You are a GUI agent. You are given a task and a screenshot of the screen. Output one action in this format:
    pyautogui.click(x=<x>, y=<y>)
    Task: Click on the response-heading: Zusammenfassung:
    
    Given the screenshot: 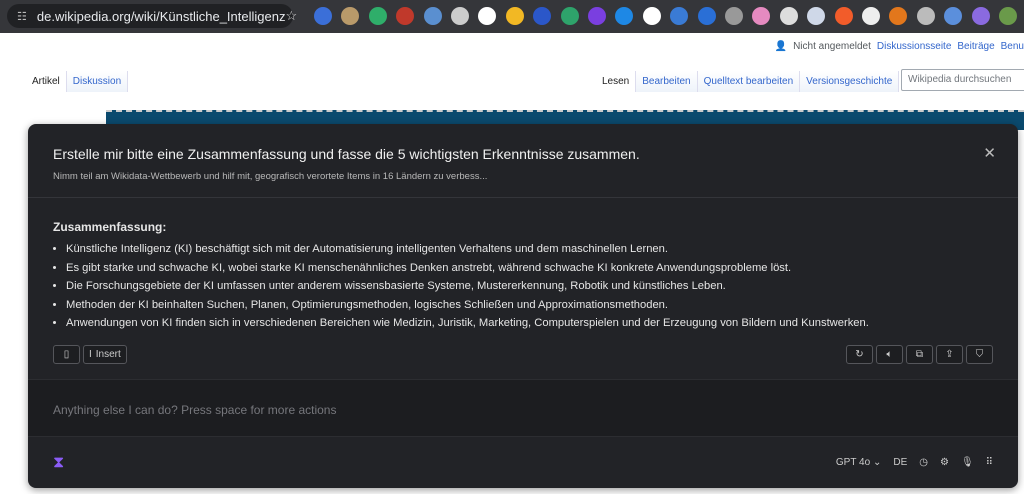 What is the action you would take?
    pyautogui.click(x=110, y=227)
    